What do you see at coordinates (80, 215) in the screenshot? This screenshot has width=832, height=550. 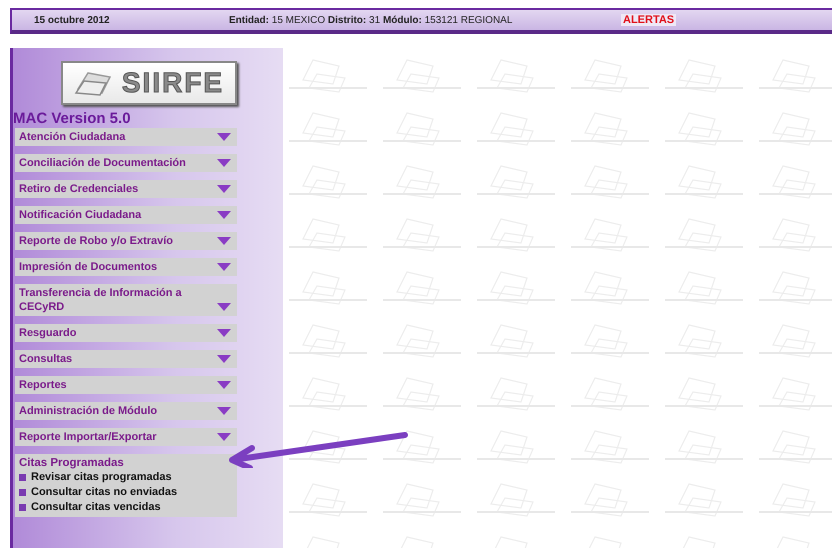 I see `menu-label: Notificación Ciudadana` at bounding box center [80, 215].